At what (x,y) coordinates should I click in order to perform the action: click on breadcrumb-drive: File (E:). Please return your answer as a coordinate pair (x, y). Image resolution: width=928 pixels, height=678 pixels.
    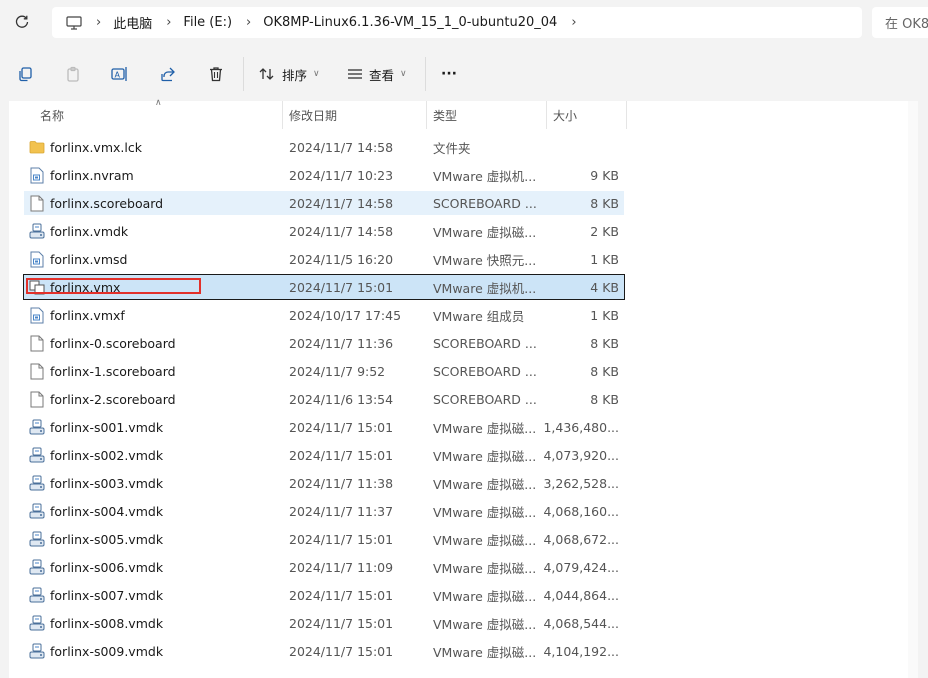
    Looking at the image, I should click on (207, 22).